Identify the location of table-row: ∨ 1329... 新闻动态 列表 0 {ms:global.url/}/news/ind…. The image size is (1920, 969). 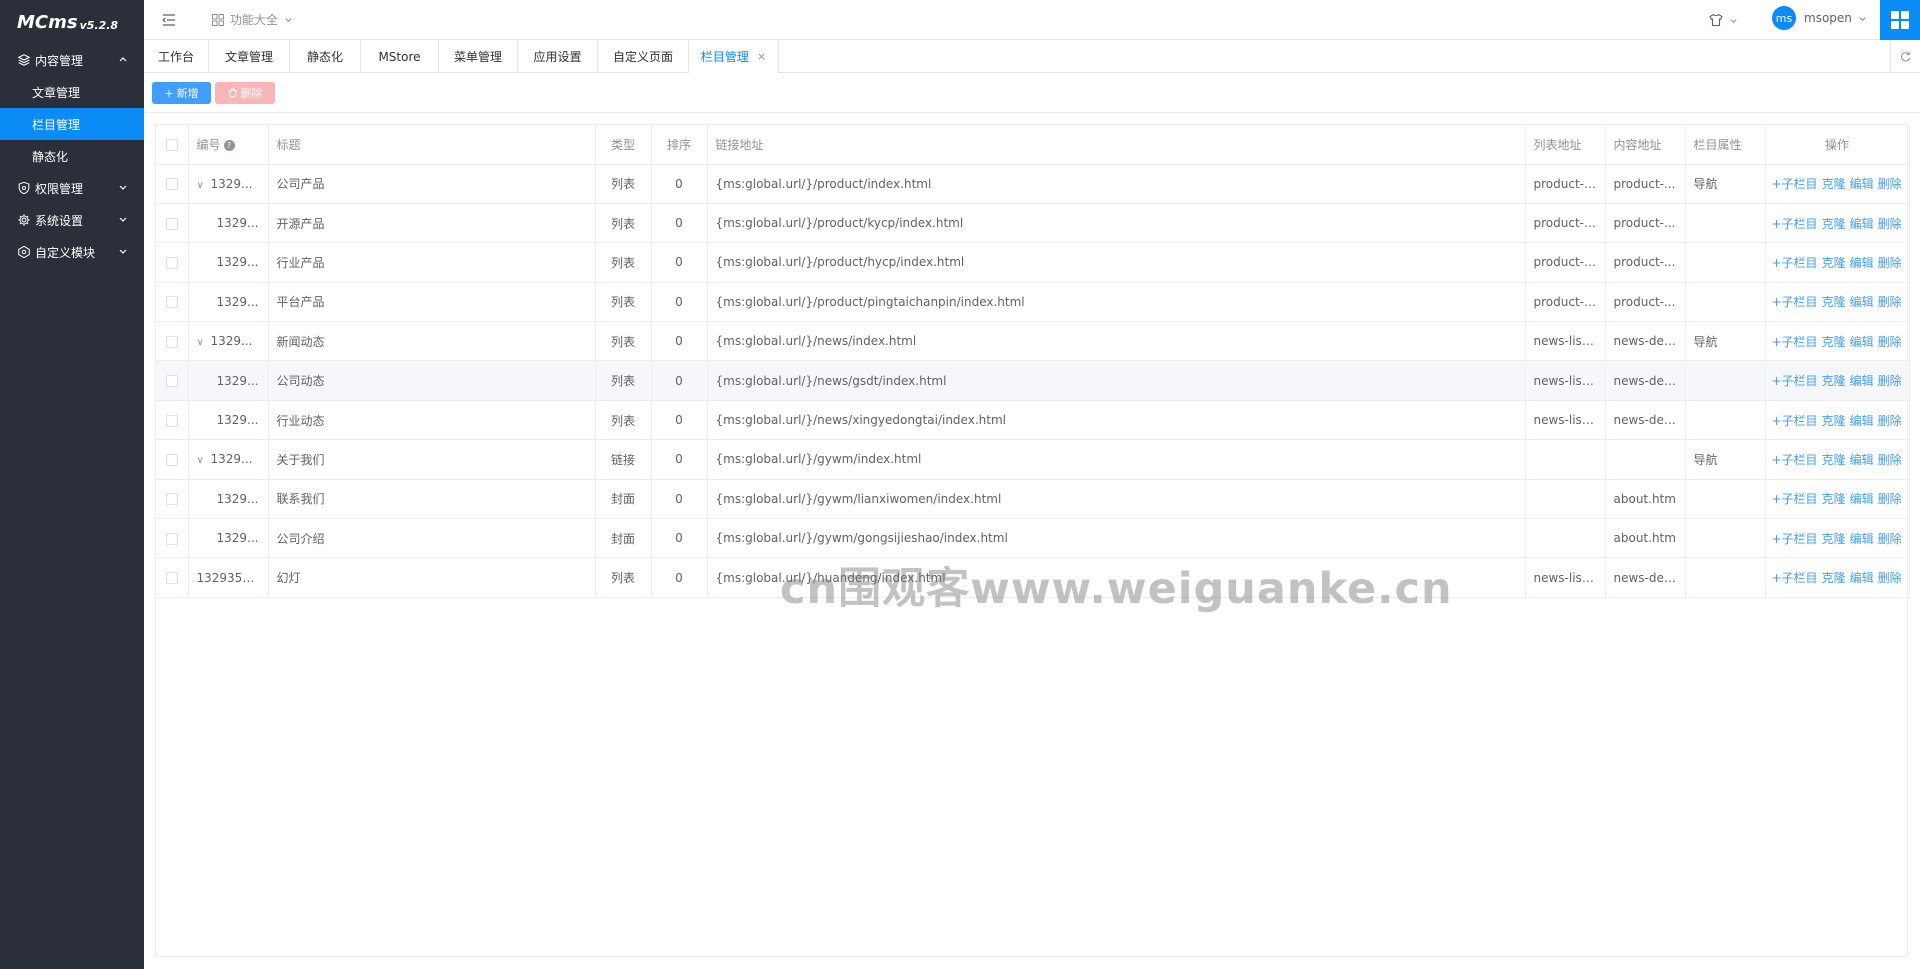
(1033, 341).